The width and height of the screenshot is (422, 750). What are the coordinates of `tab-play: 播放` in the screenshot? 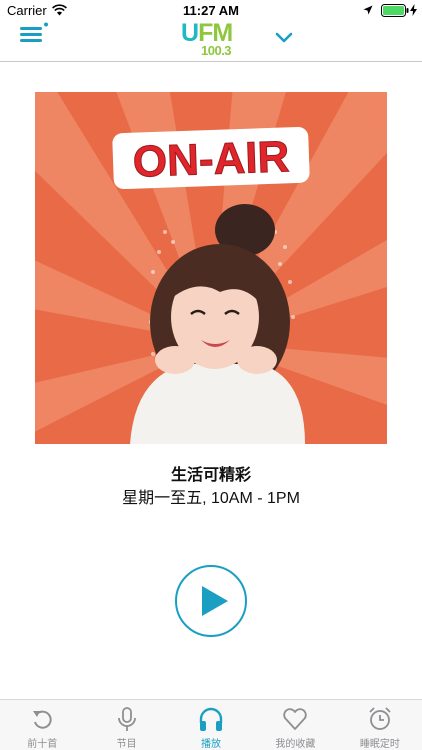 It's located at (211, 725).